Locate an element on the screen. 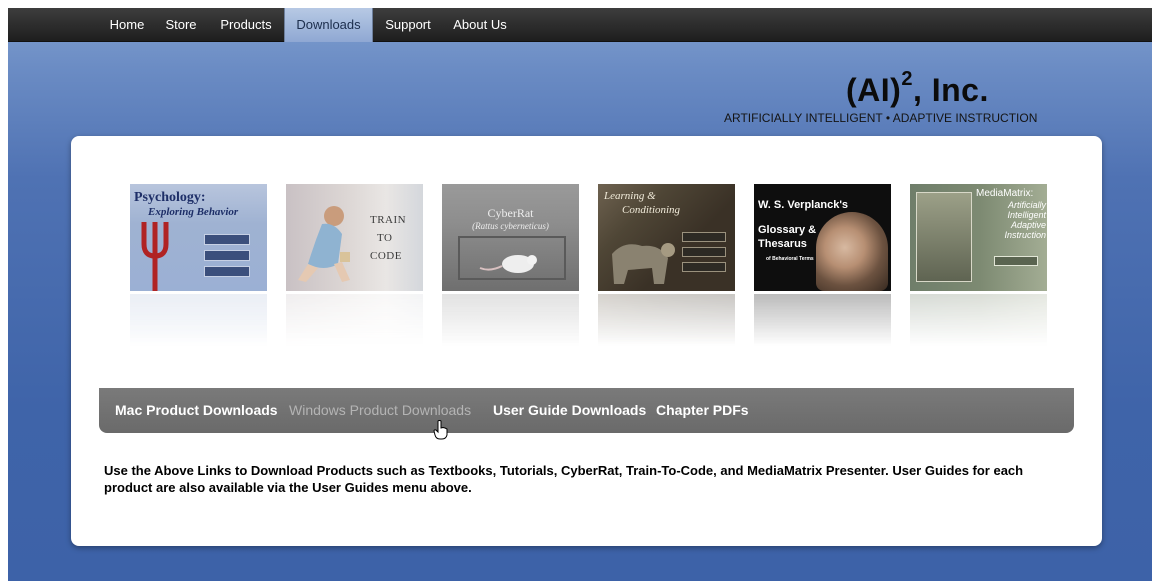 This screenshot has width=1152, height=581. cover-train-line3: CODE is located at coordinates (386, 256).